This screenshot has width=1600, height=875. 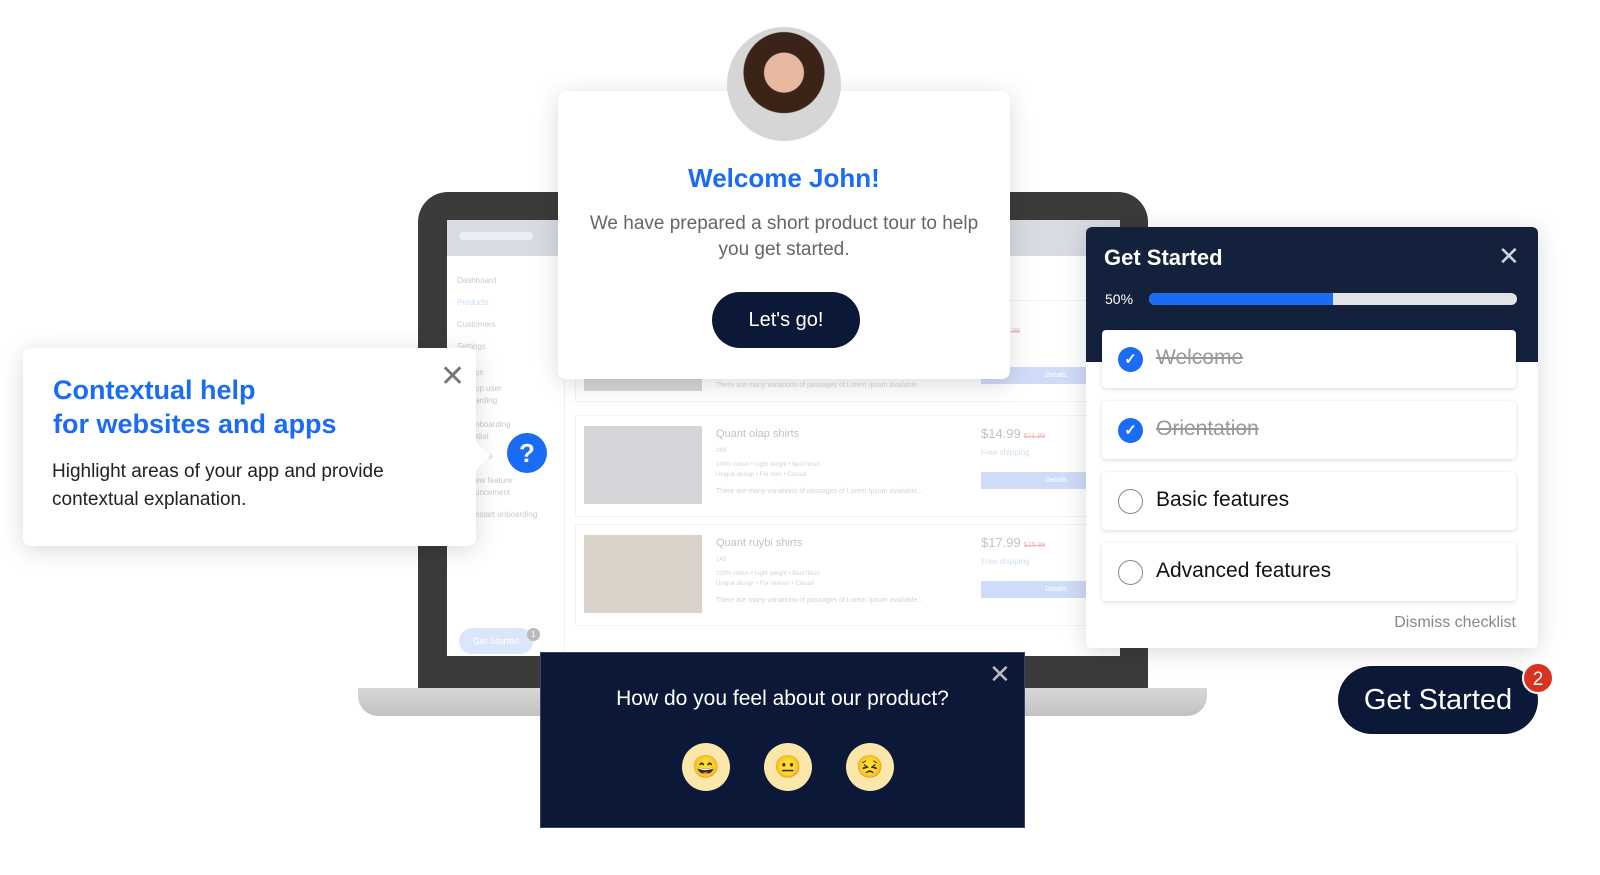 I want to click on progress-bar, so click(x=1333, y=299).